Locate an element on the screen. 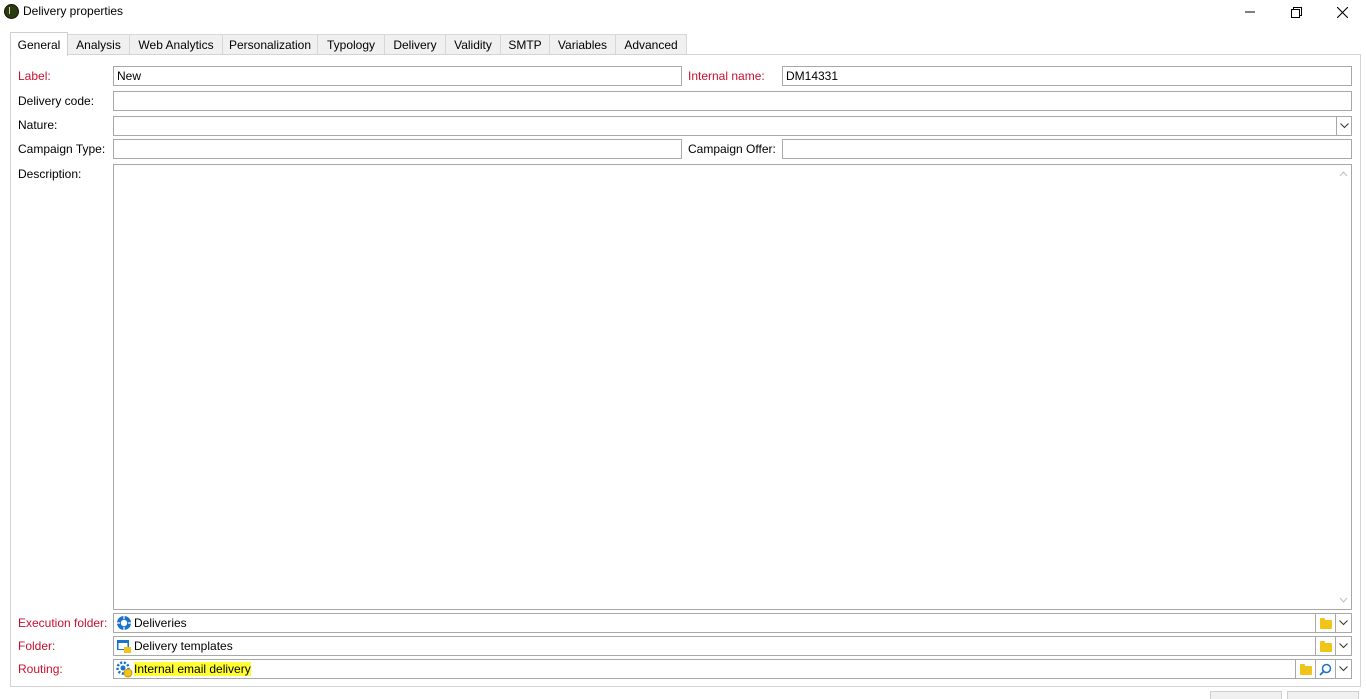  close-button is located at coordinates (1342, 12).